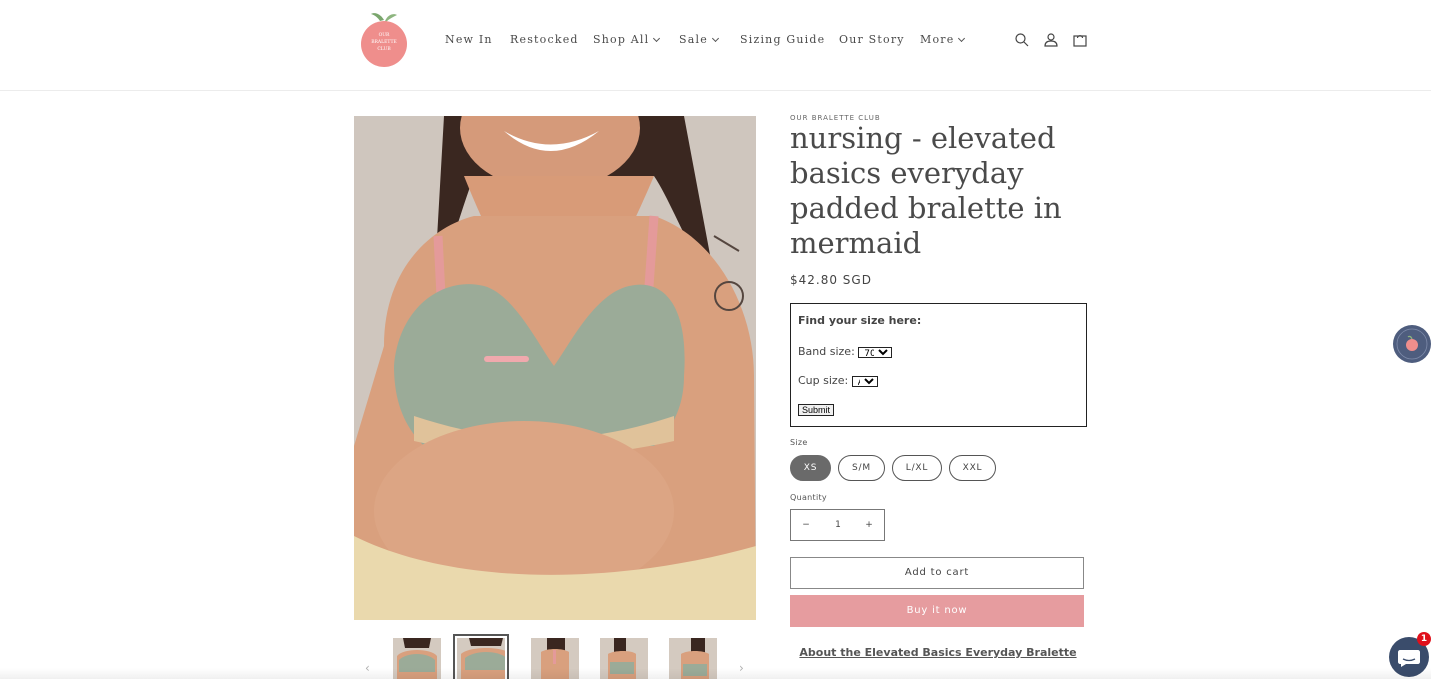 This screenshot has height=679, width=1431. I want to click on logo-text-club: CLUB, so click(384, 49).